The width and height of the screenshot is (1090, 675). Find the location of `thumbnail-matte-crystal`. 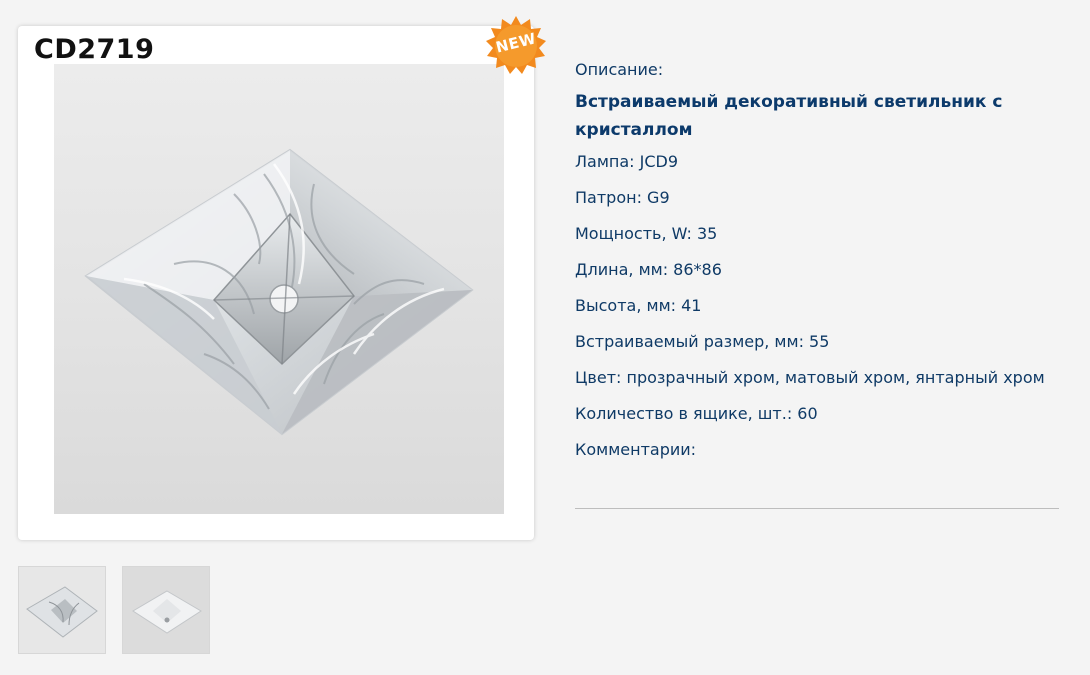

thumbnail-matte-crystal is located at coordinates (166, 610).